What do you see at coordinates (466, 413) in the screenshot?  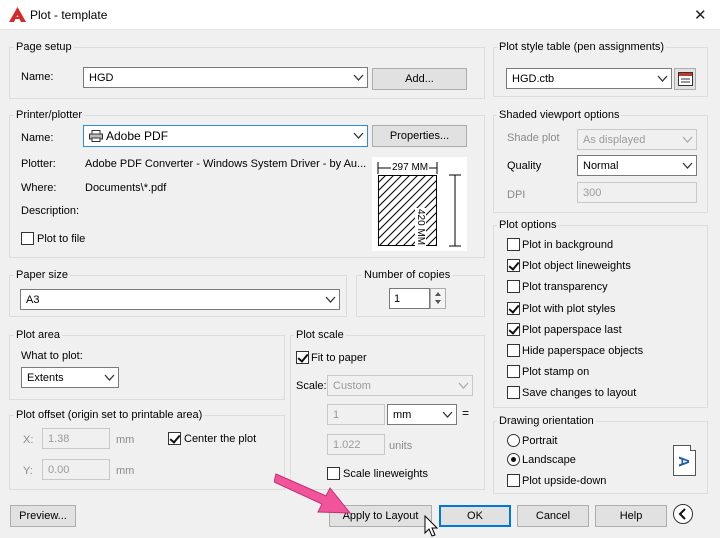 I see `scale-equals-sign: =` at bounding box center [466, 413].